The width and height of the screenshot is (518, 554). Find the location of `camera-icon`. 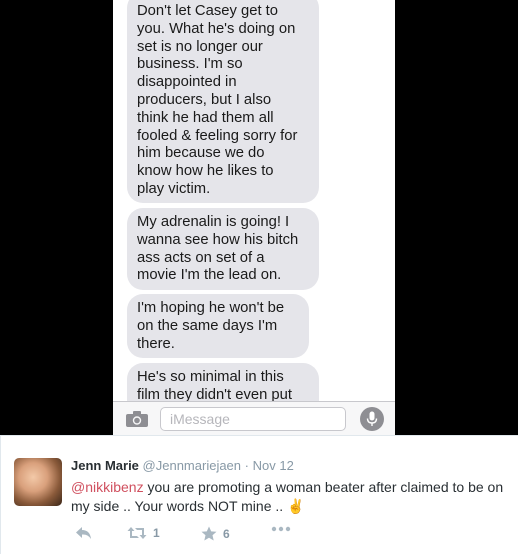

camera-icon is located at coordinates (137, 419).